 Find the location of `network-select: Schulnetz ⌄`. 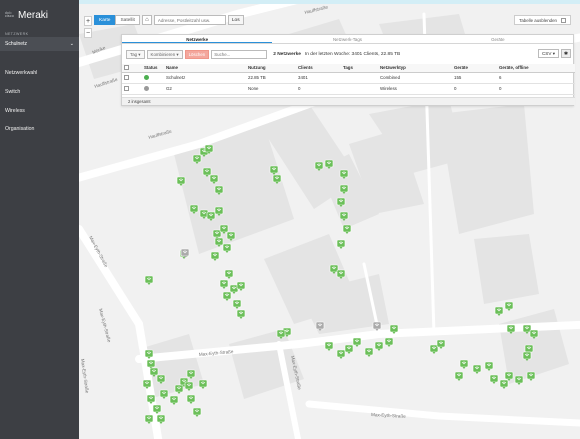

network-select: Schulnetz ⌄ is located at coordinates (39, 44).